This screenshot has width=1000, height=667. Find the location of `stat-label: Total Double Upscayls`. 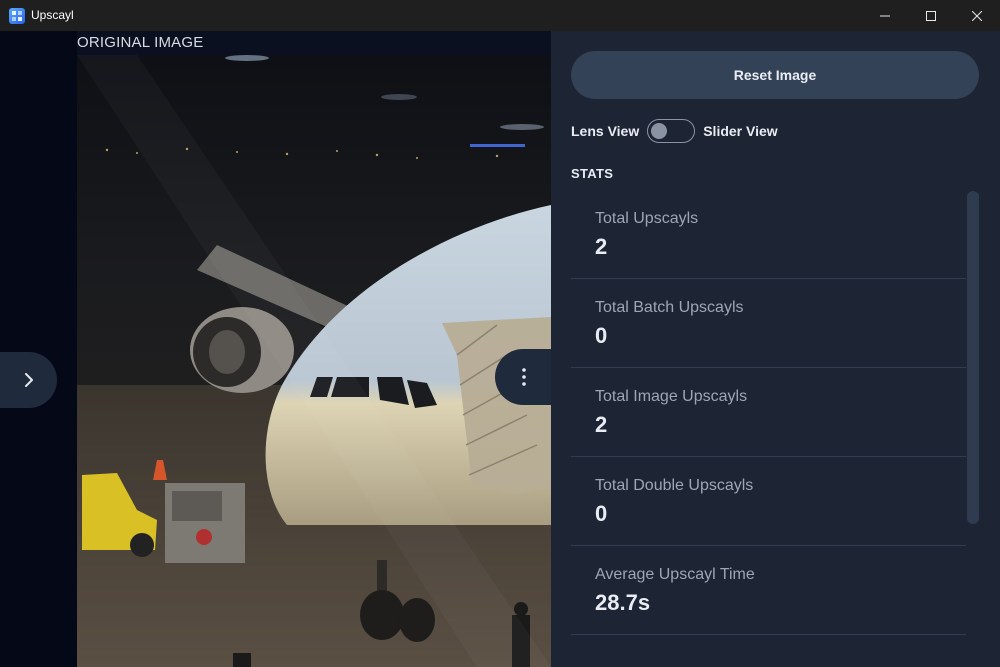

stat-label: Total Double Upscayls is located at coordinates (674, 485).